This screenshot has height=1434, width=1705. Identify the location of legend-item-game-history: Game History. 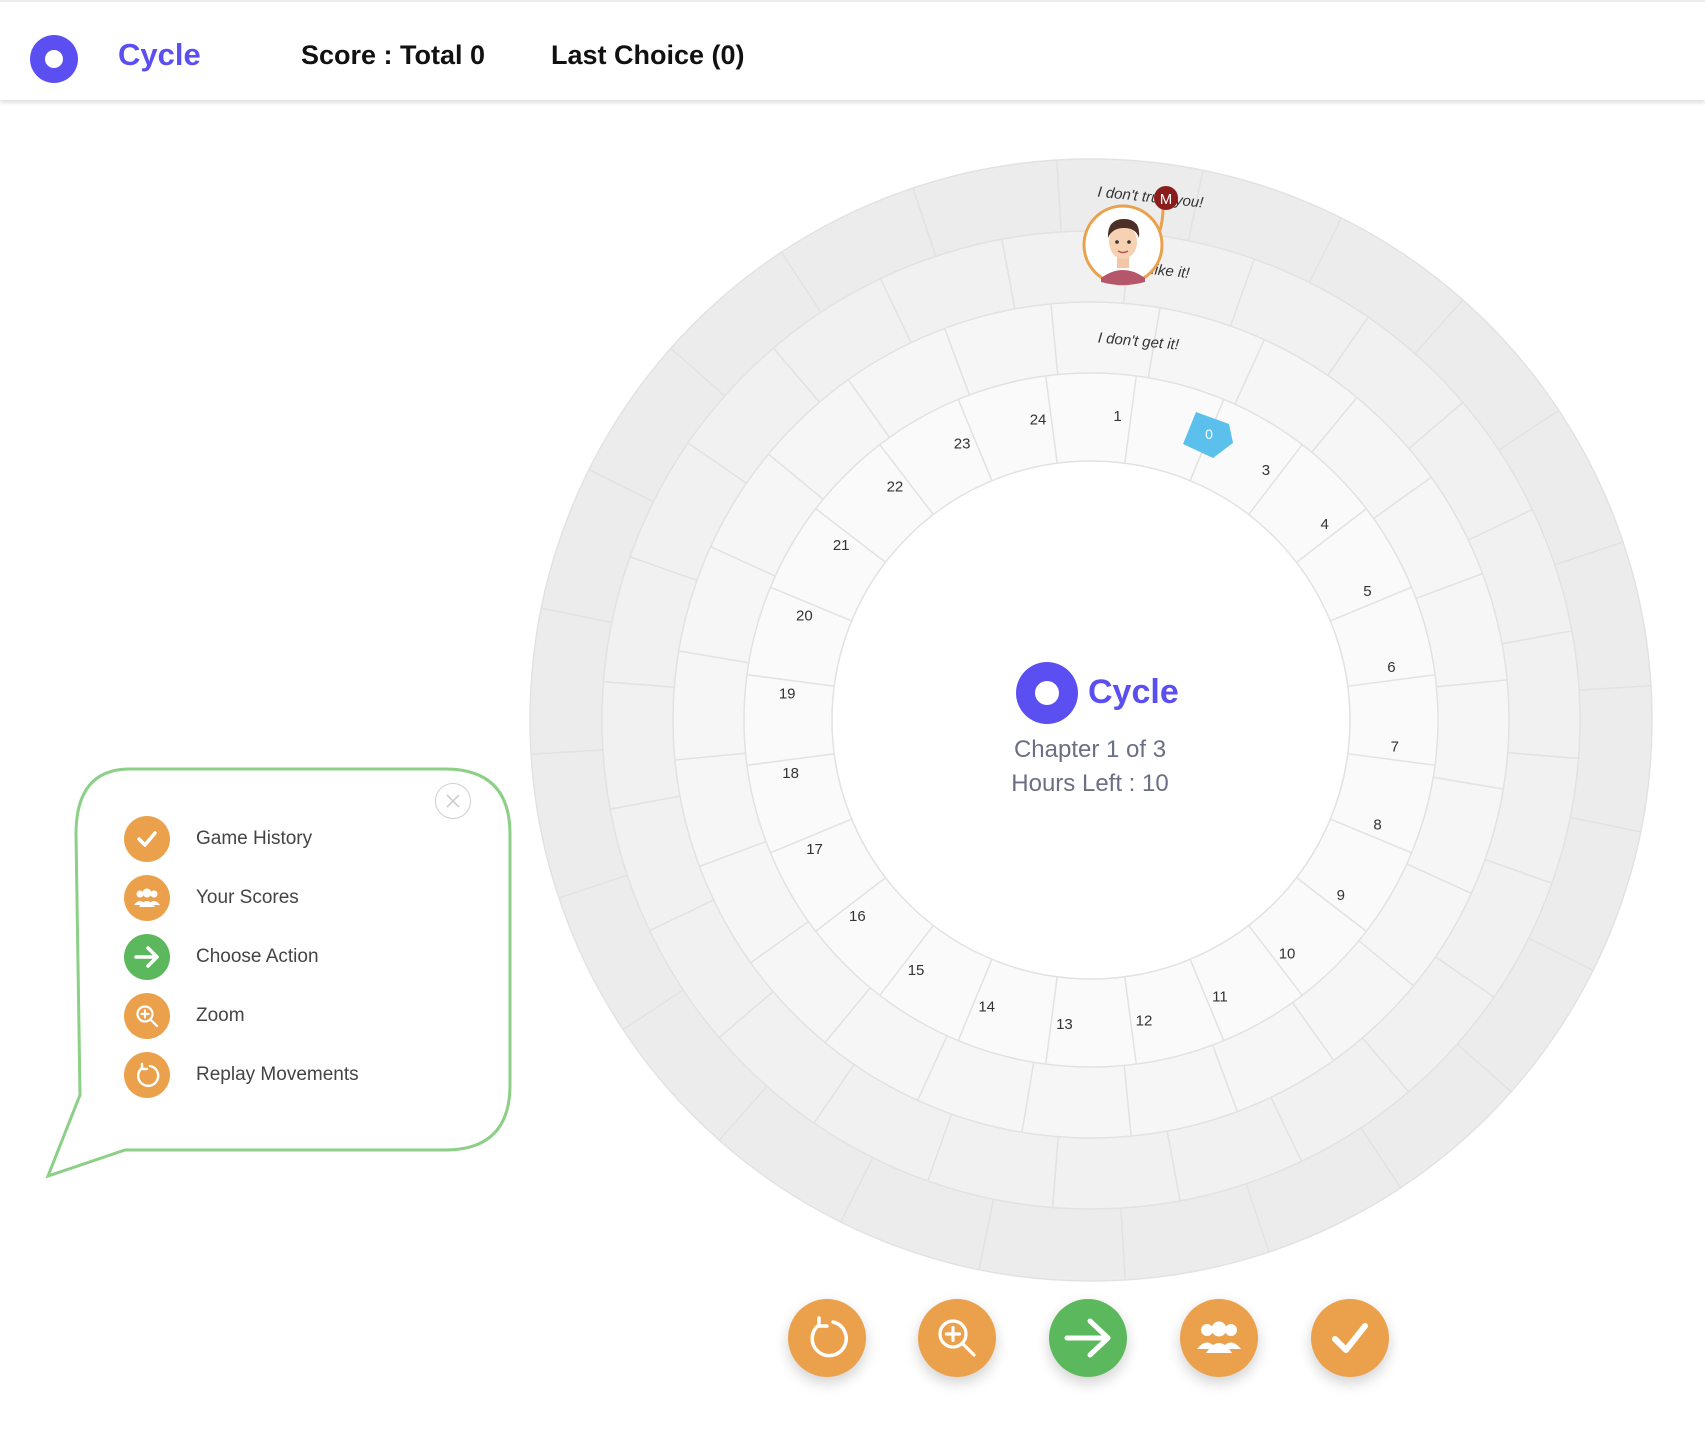
(218, 839).